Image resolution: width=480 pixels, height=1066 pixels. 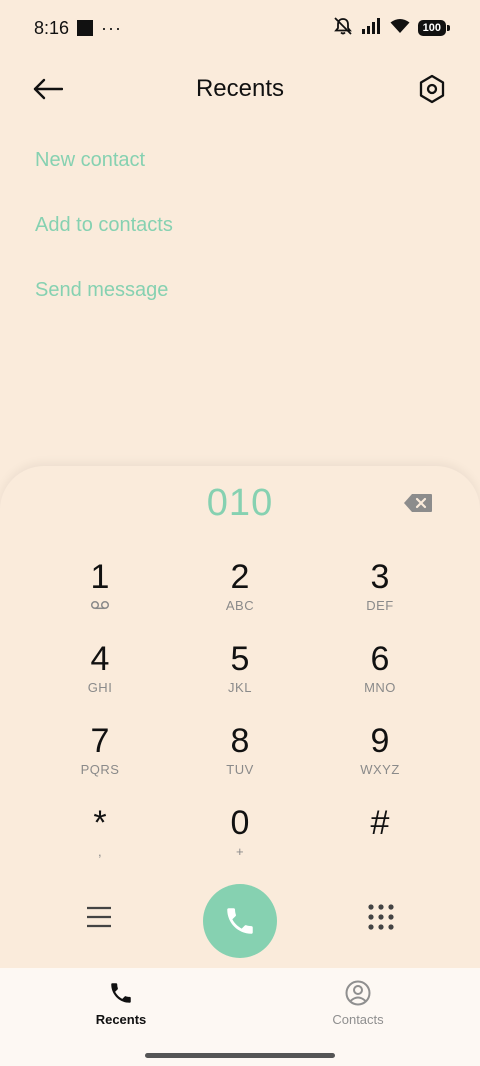 What do you see at coordinates (240, 769) in the screenshot?
I see `key-letters: TUV` at bounding box center [240, 769].